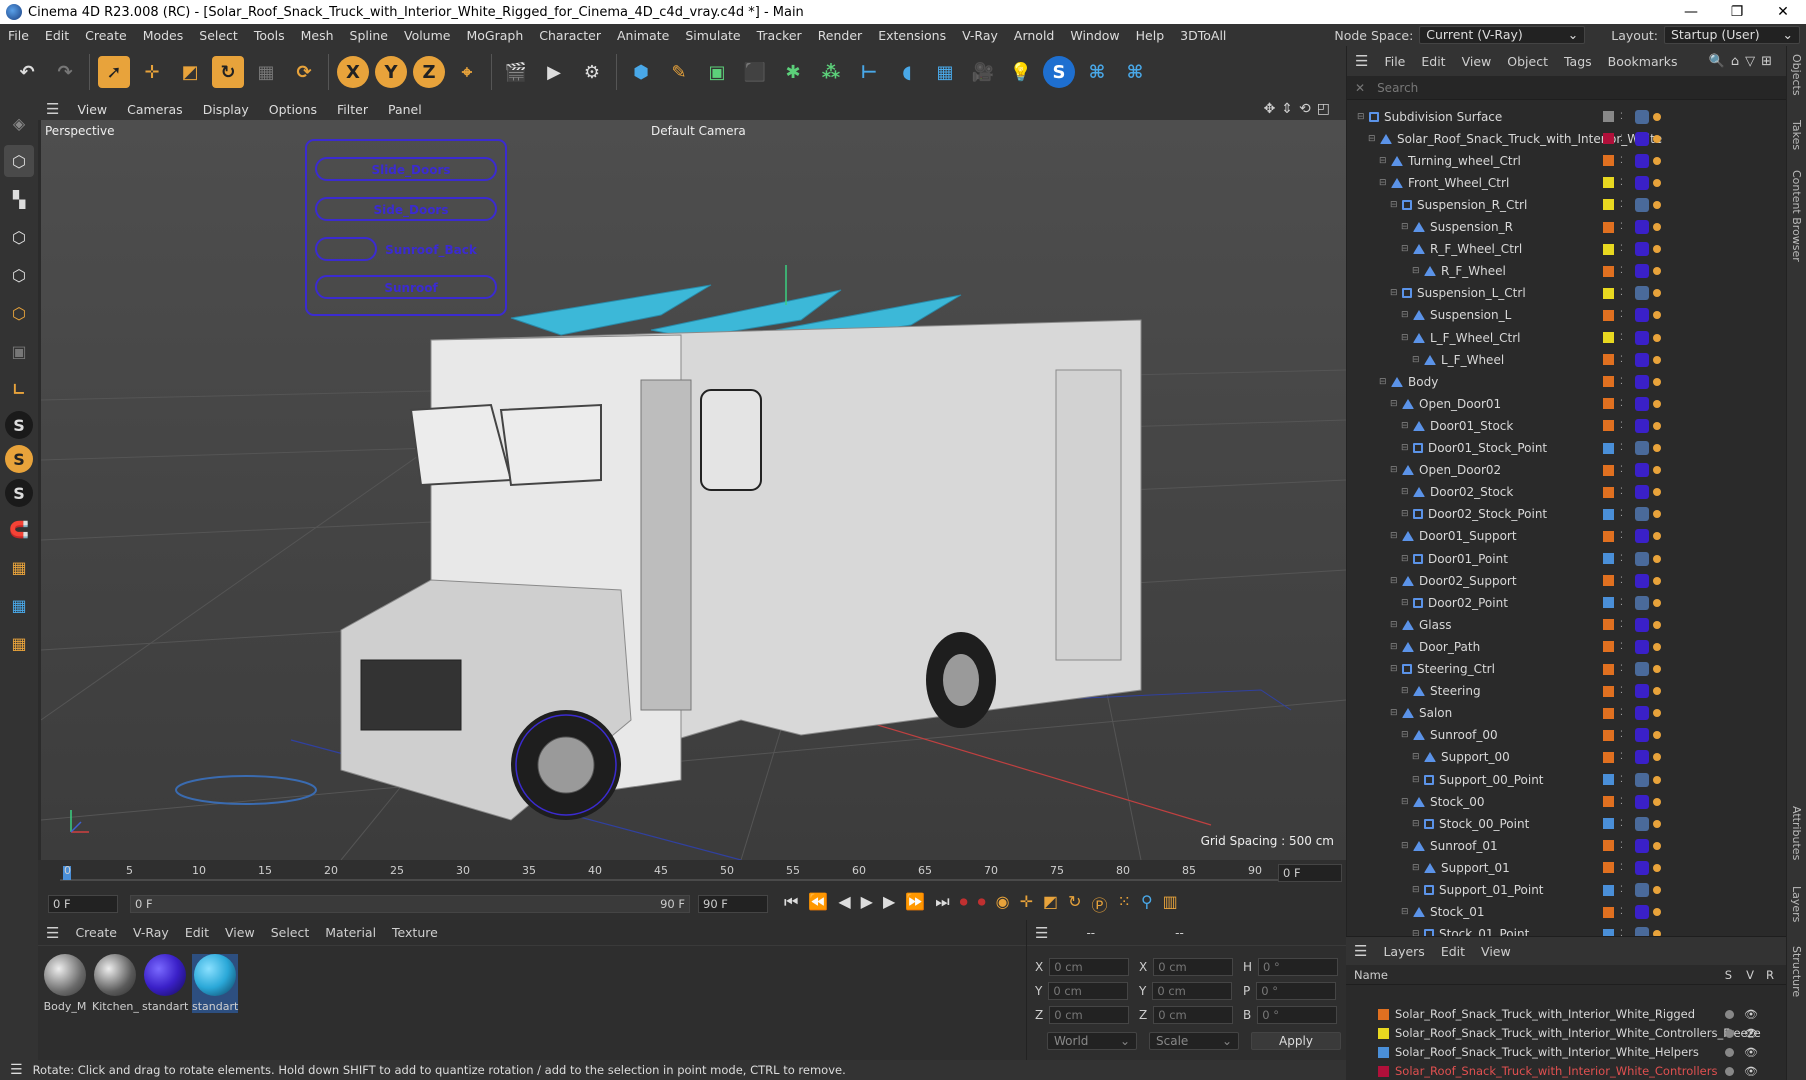 The width and height of the screenshot is (1806, 1080). Describe the element at coordinates (1453, 951) in the screenshot. I see `layer-menu-edit: Edit` at that location.